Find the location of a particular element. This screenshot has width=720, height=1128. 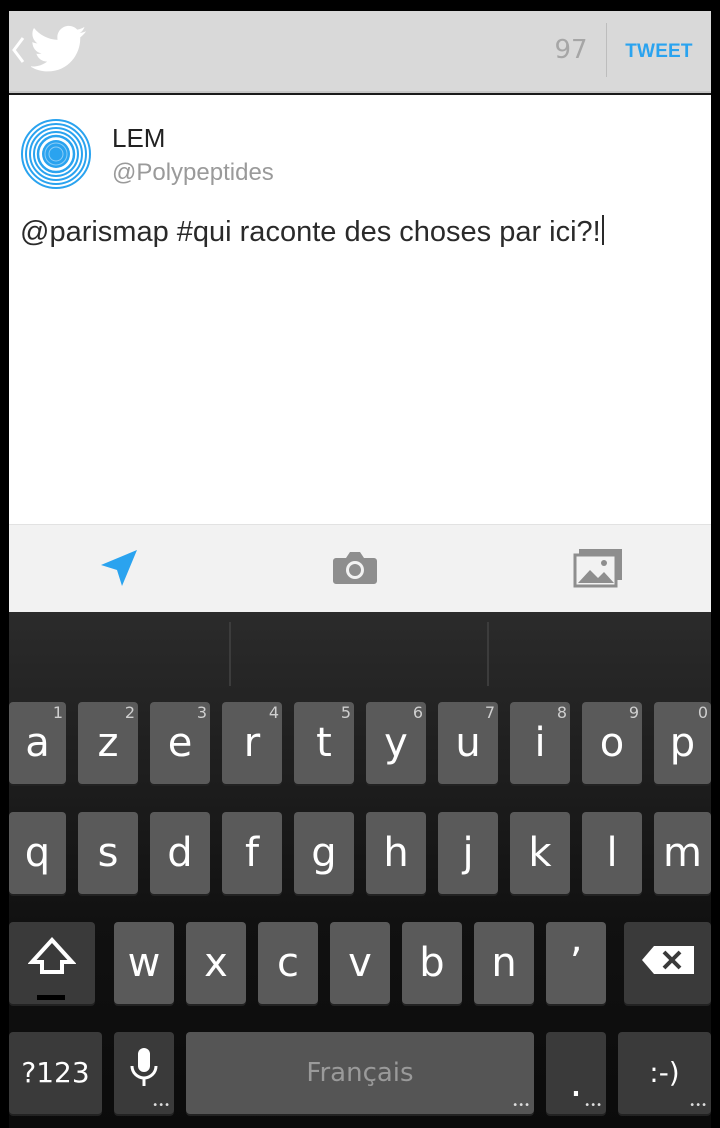

key-r: 4r is located at coordinates (252, 743).